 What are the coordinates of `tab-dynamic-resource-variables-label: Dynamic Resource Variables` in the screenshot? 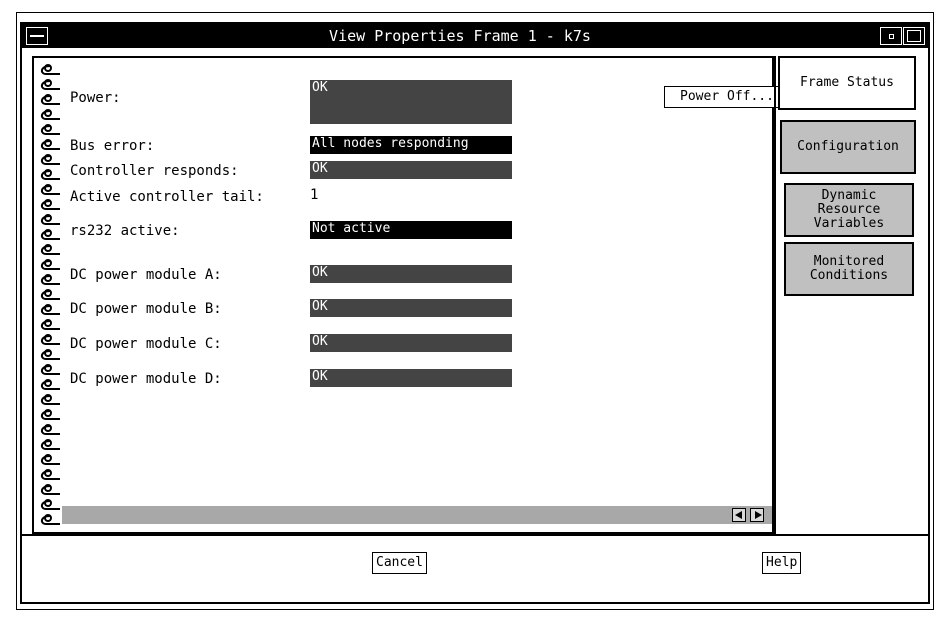 It's located at (849, 209).